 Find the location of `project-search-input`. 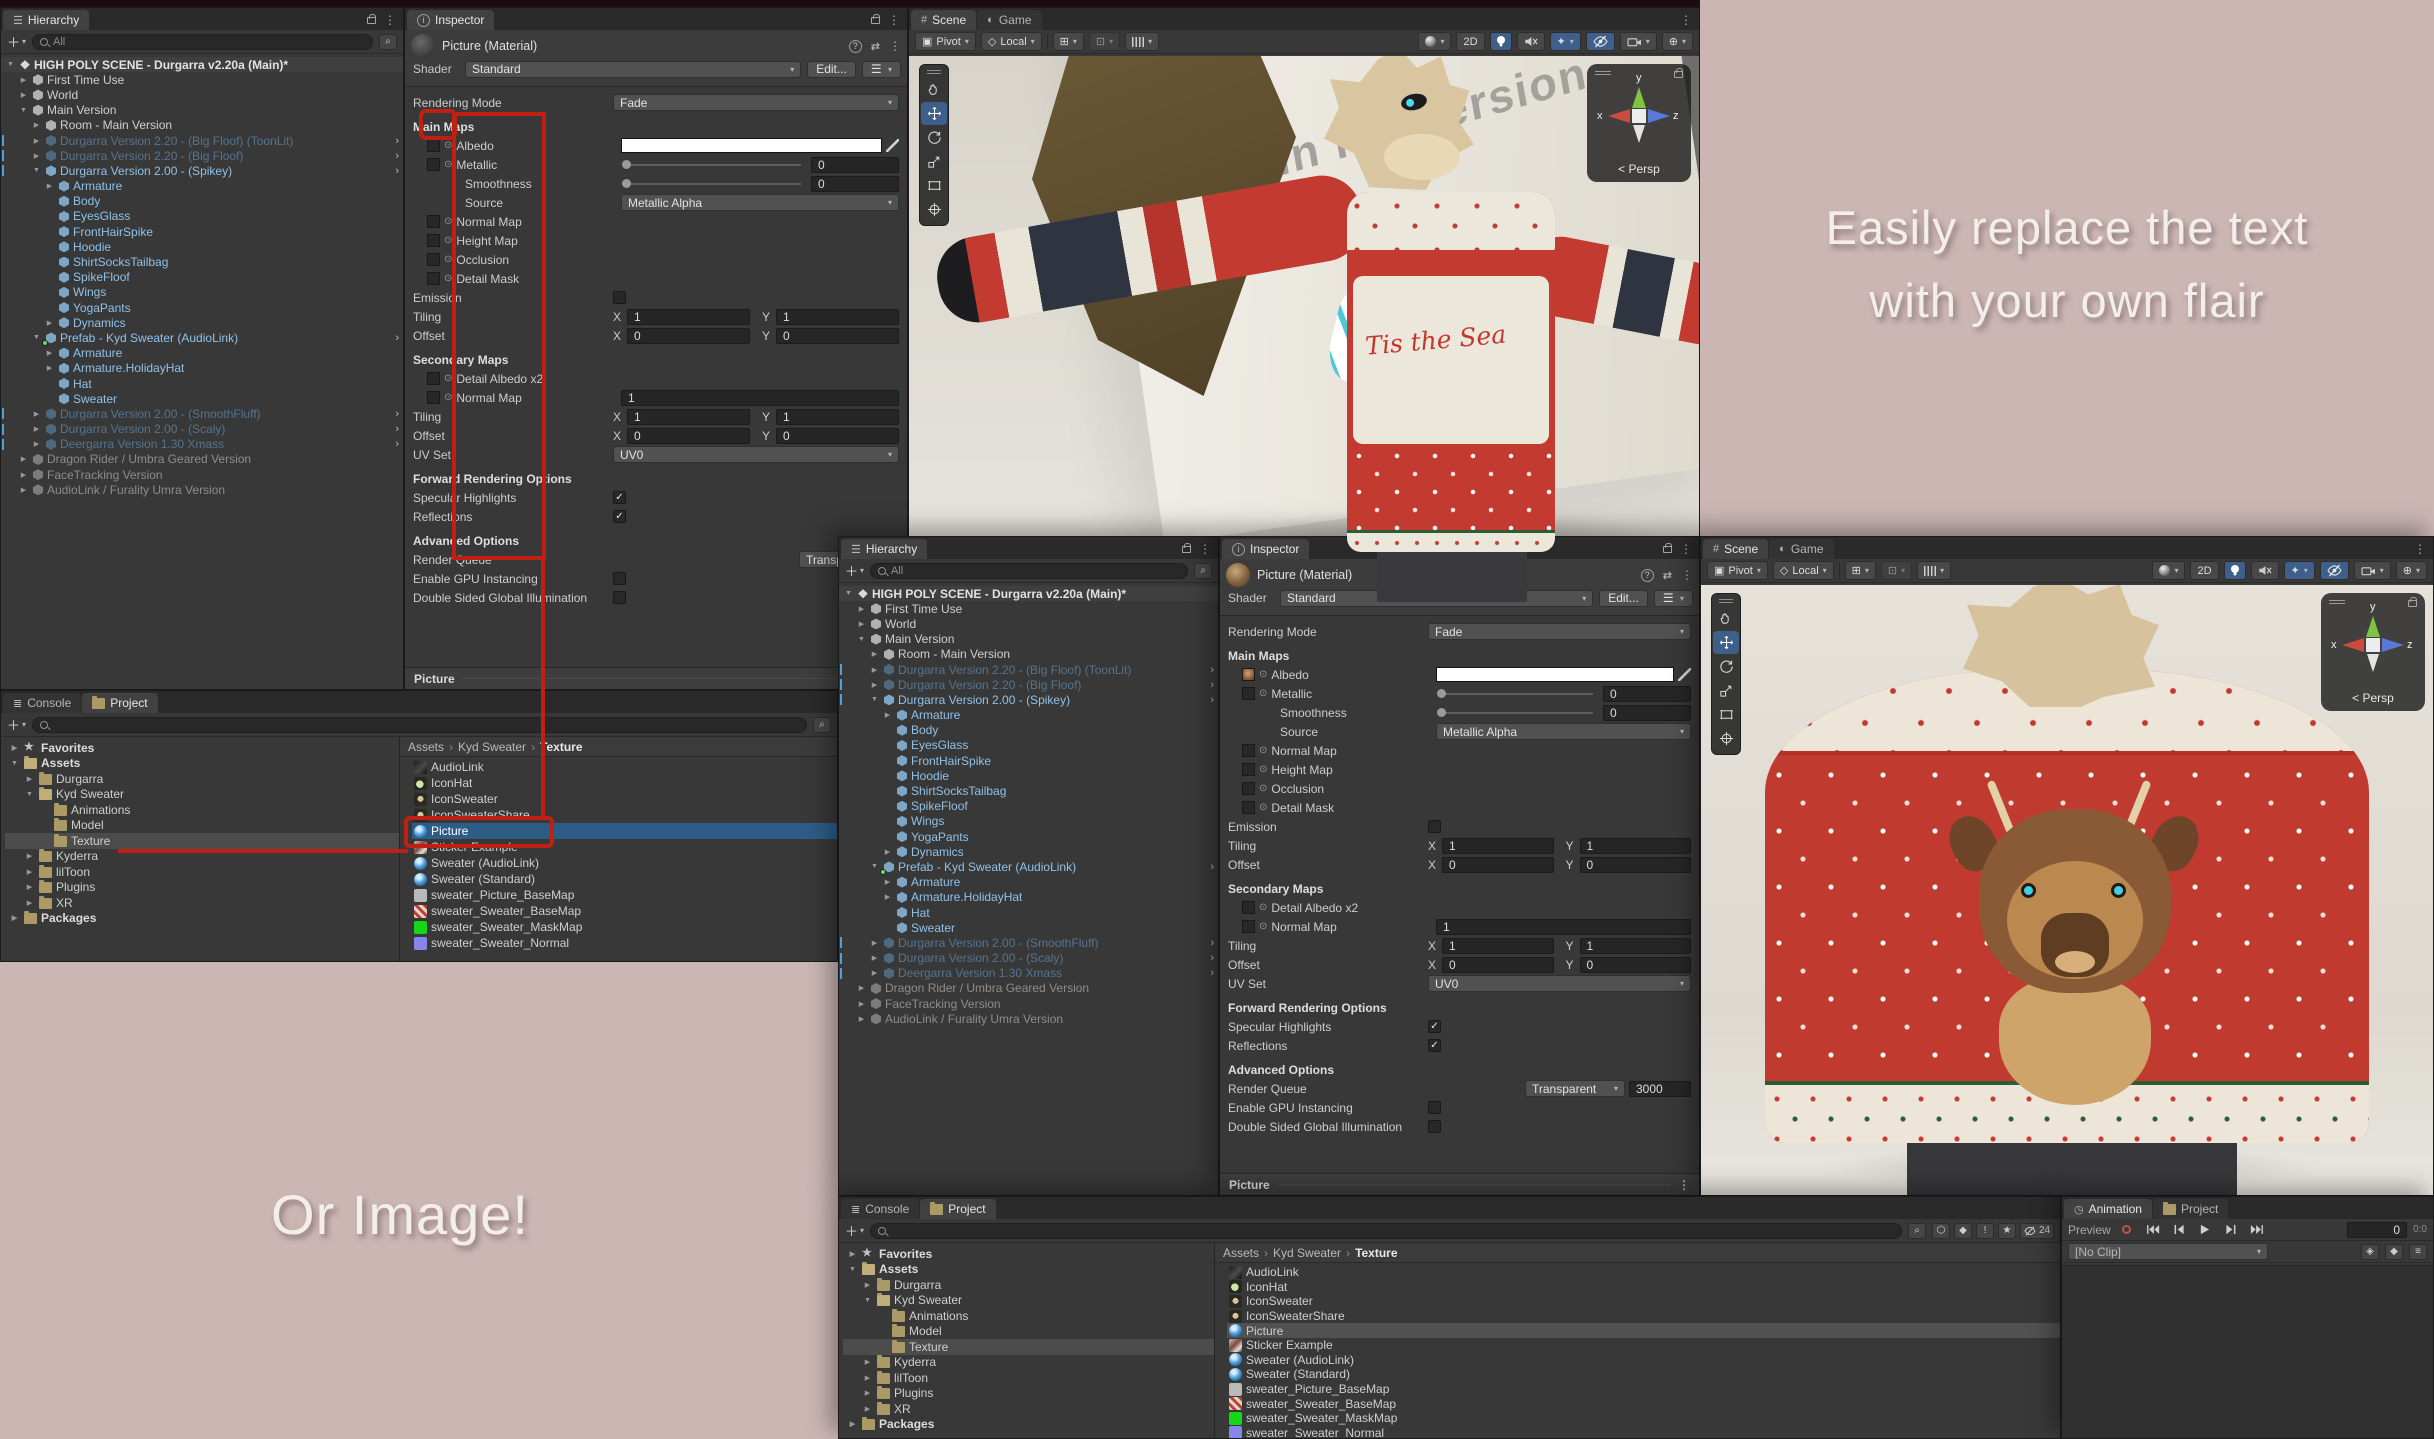

project-search-input is located at coordinates (1386, 1230).